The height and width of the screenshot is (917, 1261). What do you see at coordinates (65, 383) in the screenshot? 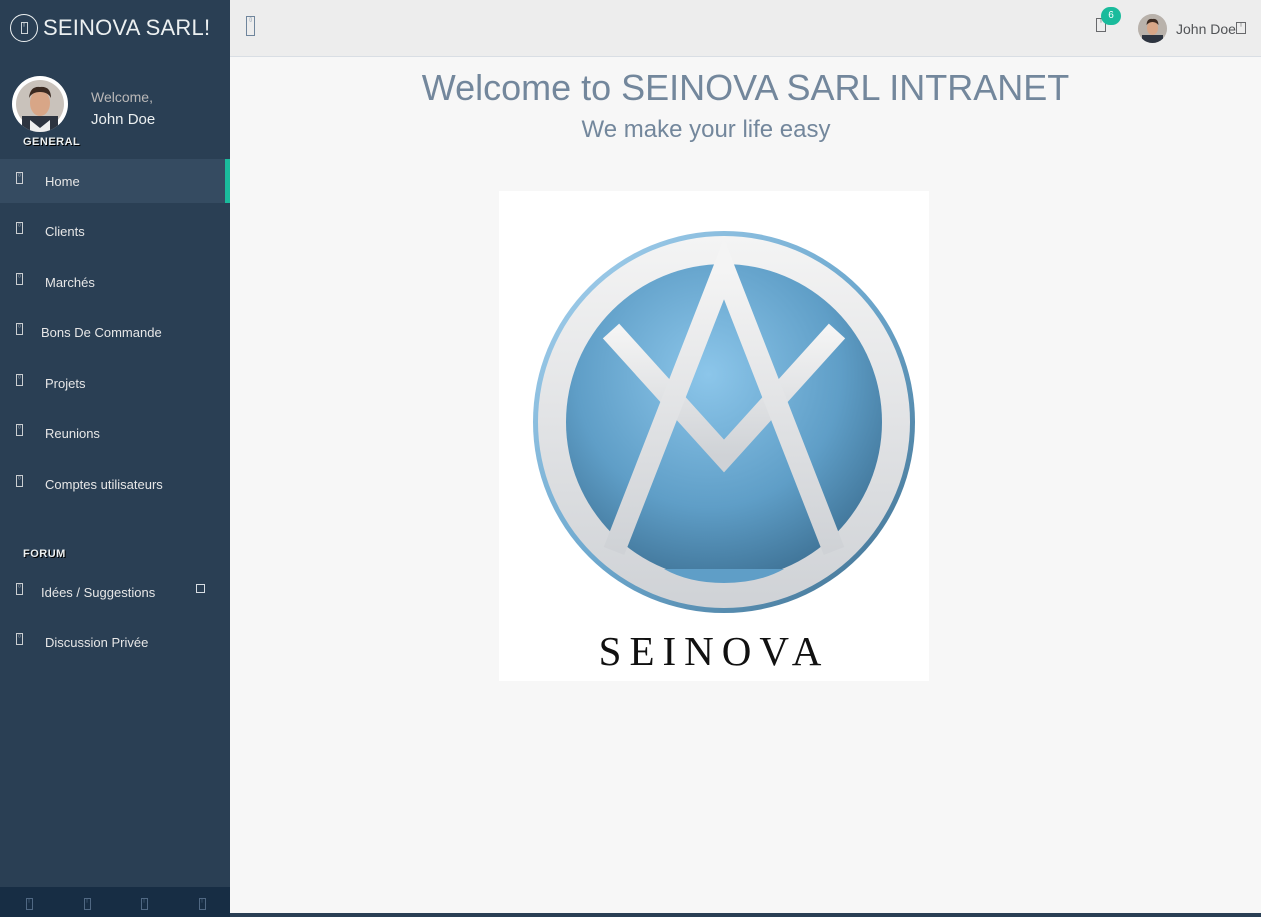
I see `sidebar-item-label: Projets` at bounding box center [65, 383].